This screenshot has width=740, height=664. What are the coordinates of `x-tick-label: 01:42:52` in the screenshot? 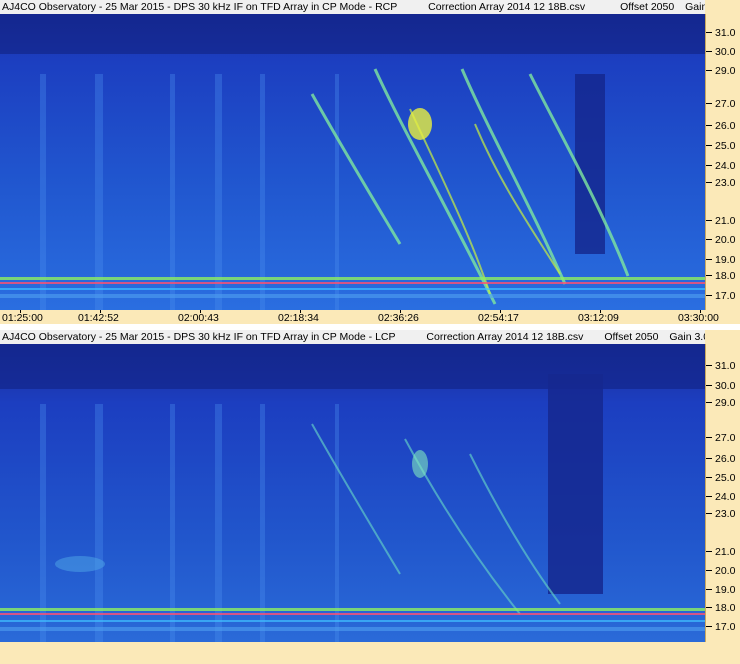 It's located at (98, 318).